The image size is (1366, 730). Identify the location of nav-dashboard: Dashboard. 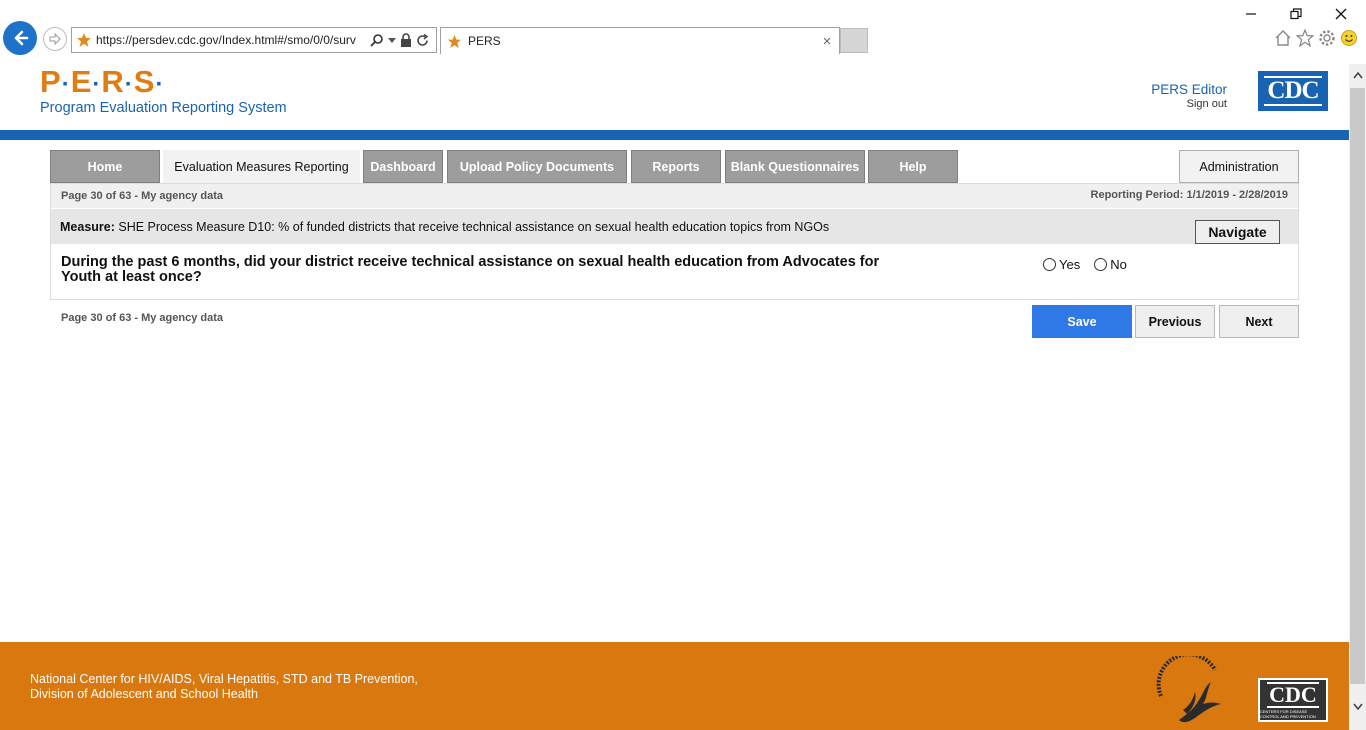
(403, 166).